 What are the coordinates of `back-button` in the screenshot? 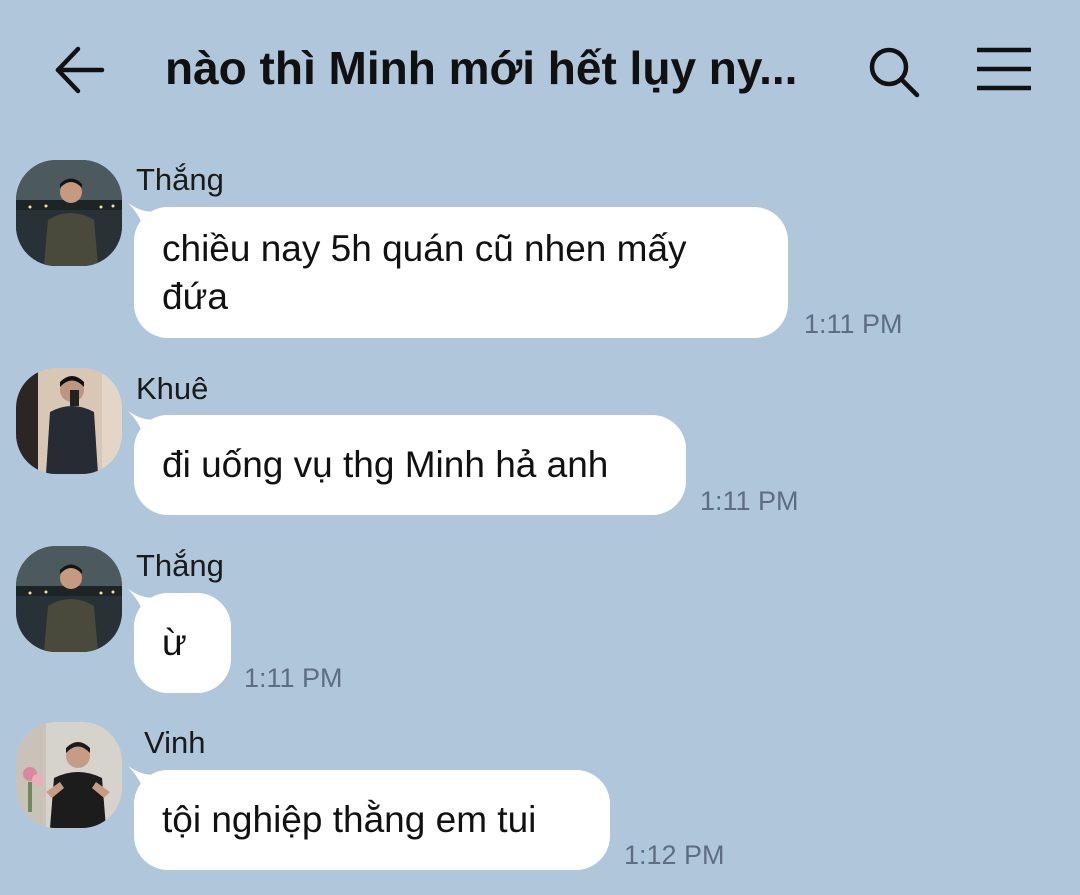 It's located at (80, 70).